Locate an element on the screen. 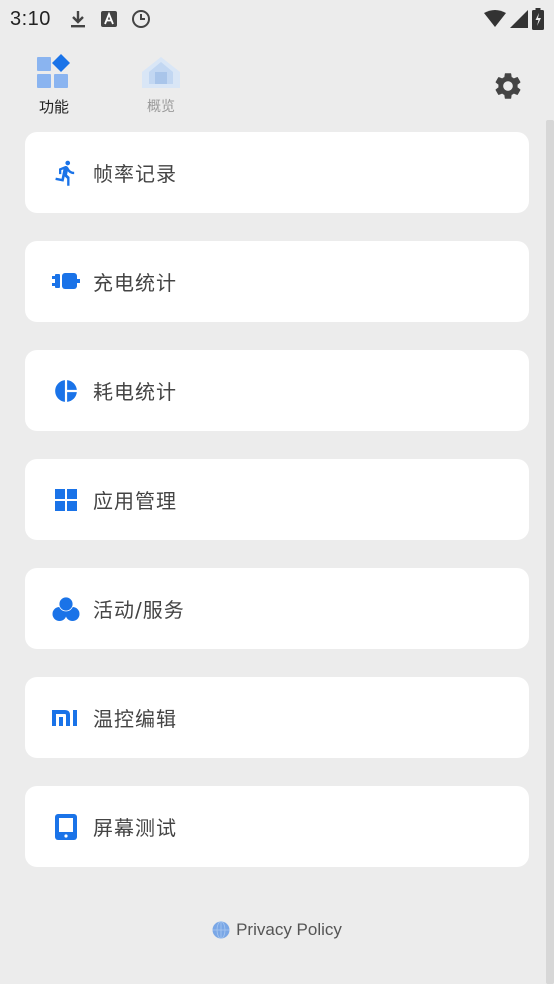 The image size is (554, 984). signal-icon is located at coordinates (519, 19).